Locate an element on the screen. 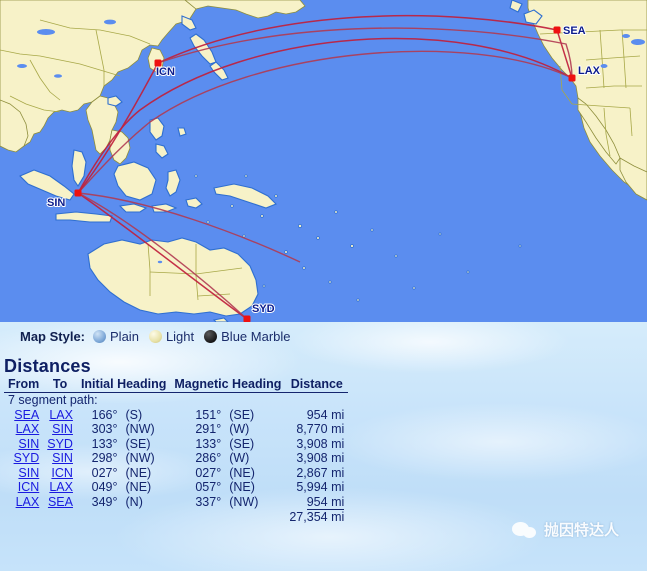 This screenshot has width=647, height=571. cell-to: SYD is located at coordinates (60, 444).